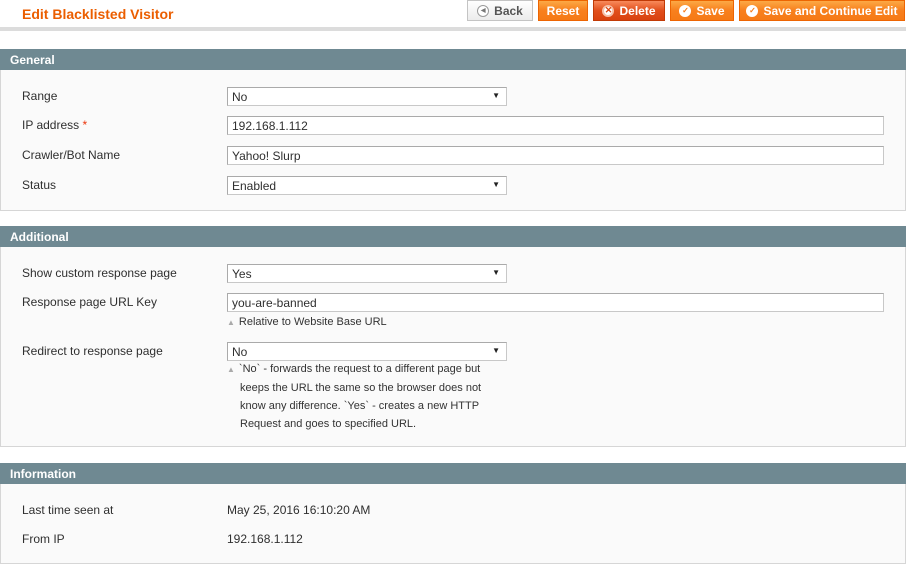  Describe the element at coordinates (367, 351) in the screenshot. I see `redirect-select: No ▼` at that location.